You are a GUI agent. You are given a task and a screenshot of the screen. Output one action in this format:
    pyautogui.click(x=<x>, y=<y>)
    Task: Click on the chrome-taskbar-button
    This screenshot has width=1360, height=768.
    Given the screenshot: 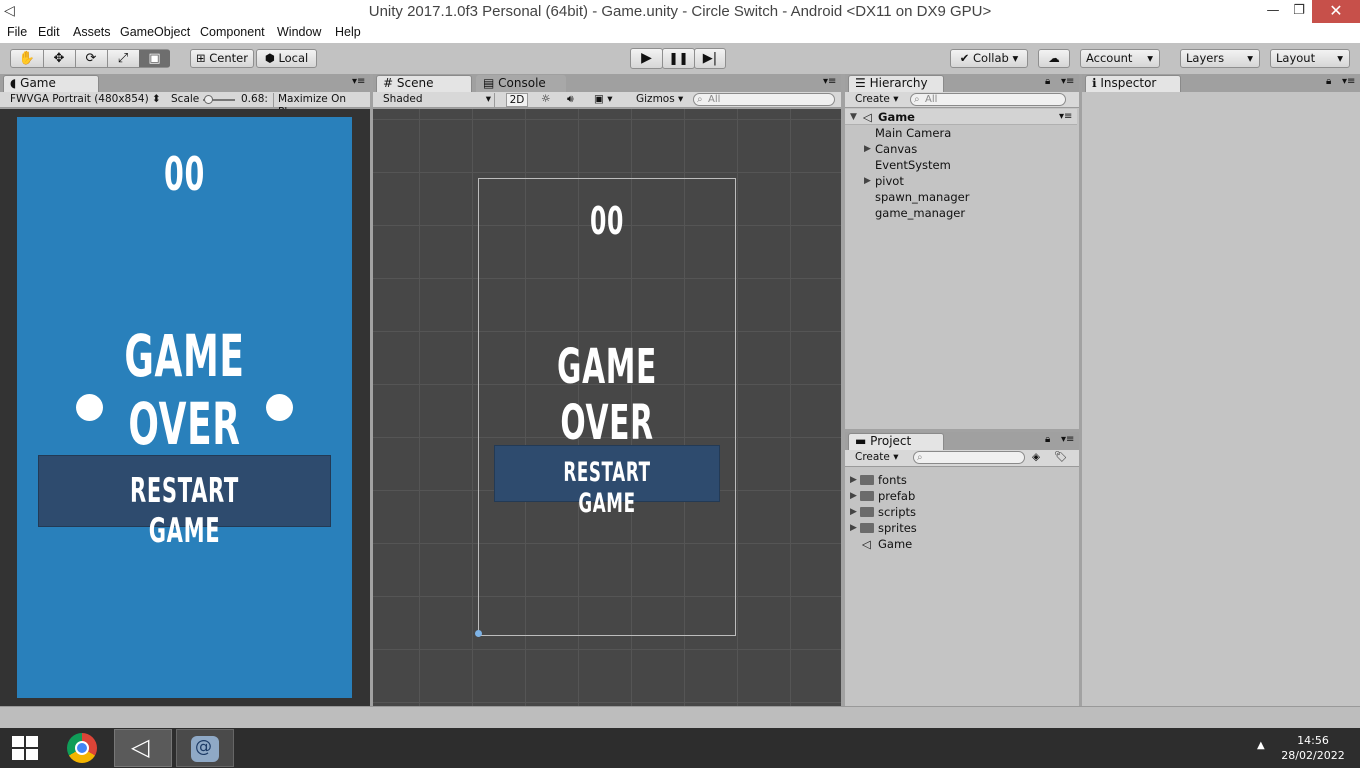 What is the action you would take?
    pyautogui.click(x=81, y=748)
    